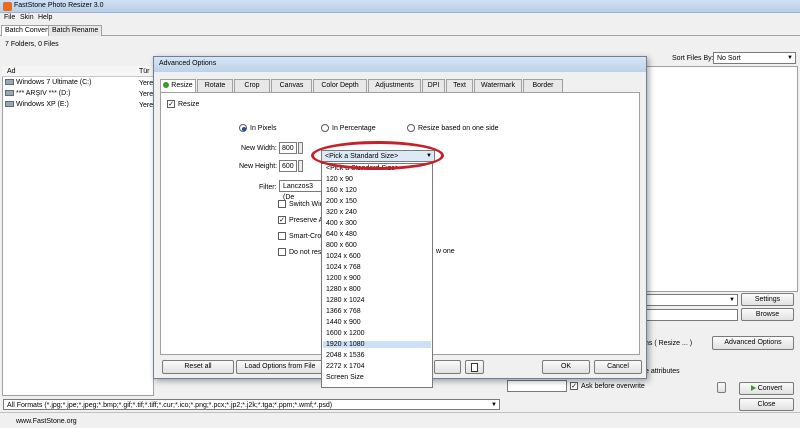 This screenshot has width=800, height=428. I want to click on new-width-input: 800, so click(288, 148).